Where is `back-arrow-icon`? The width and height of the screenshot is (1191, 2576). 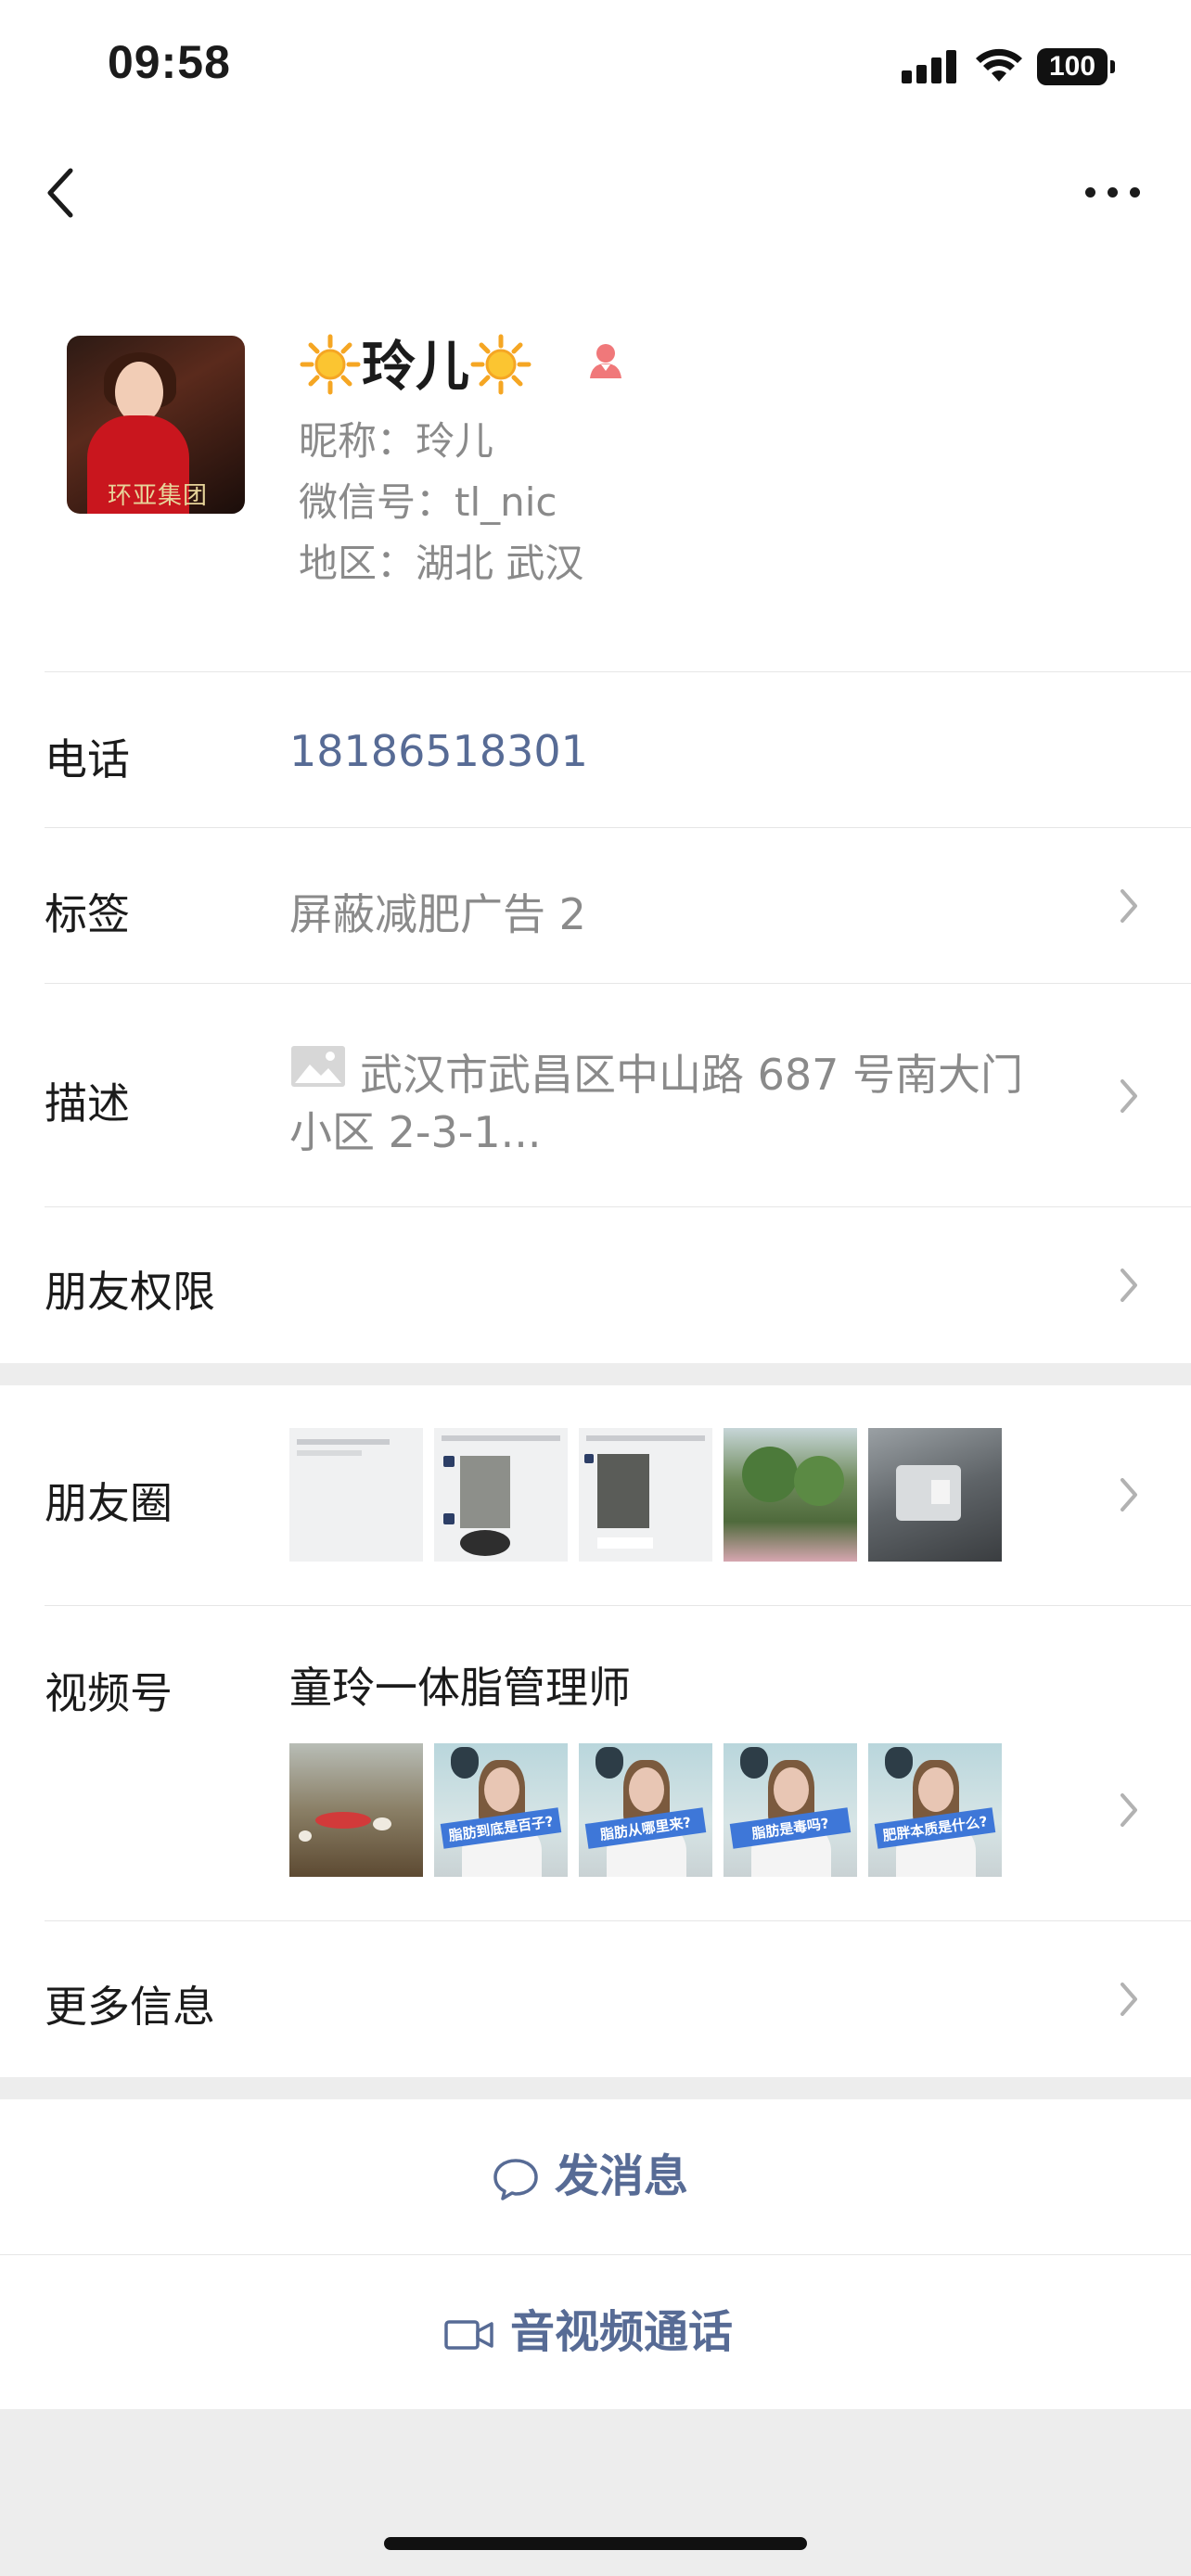 back-arrow-icon is located at coordinates (62, 193).